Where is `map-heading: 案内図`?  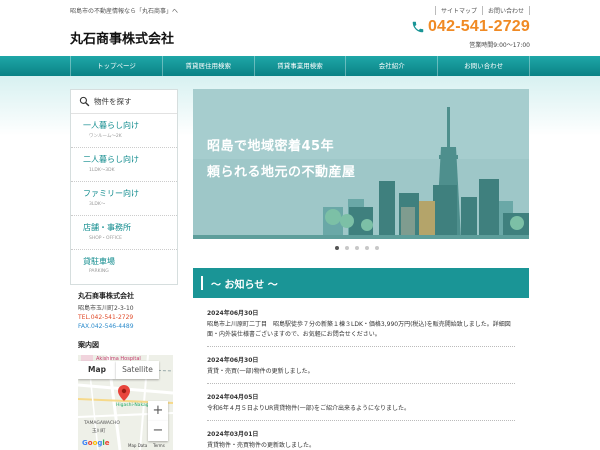 map-heading: 案内図 is located at coordinates (88, 345).